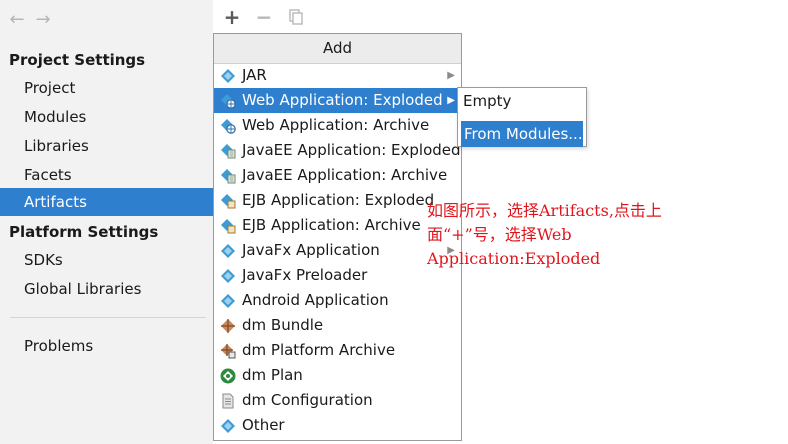  Describe the element at coordinates (351, 150) in the screenshot. I see `menu-item-label: JavaEE Application: Exploded` at that location.